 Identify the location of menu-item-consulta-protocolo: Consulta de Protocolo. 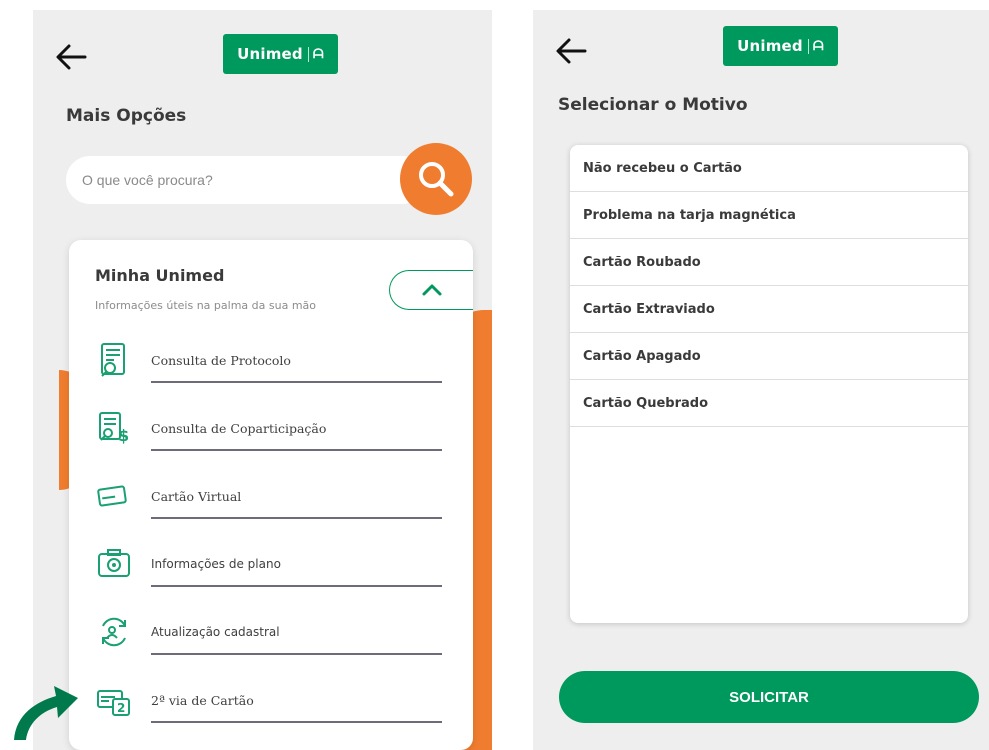
(269, 365).